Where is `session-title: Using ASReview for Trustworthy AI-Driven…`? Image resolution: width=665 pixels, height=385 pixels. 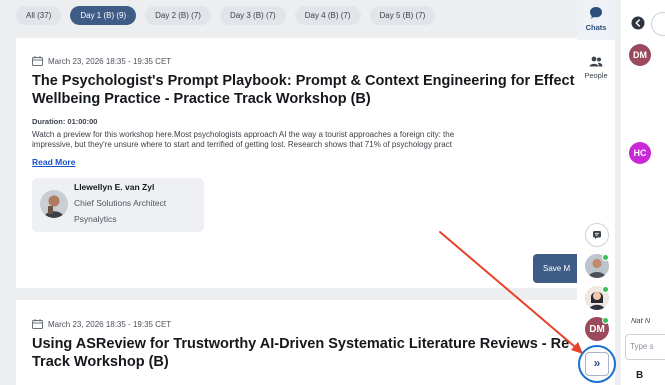 session-title: Using ASReview for Trustworthy AI-Driven… is located at coordinates (307, 353).